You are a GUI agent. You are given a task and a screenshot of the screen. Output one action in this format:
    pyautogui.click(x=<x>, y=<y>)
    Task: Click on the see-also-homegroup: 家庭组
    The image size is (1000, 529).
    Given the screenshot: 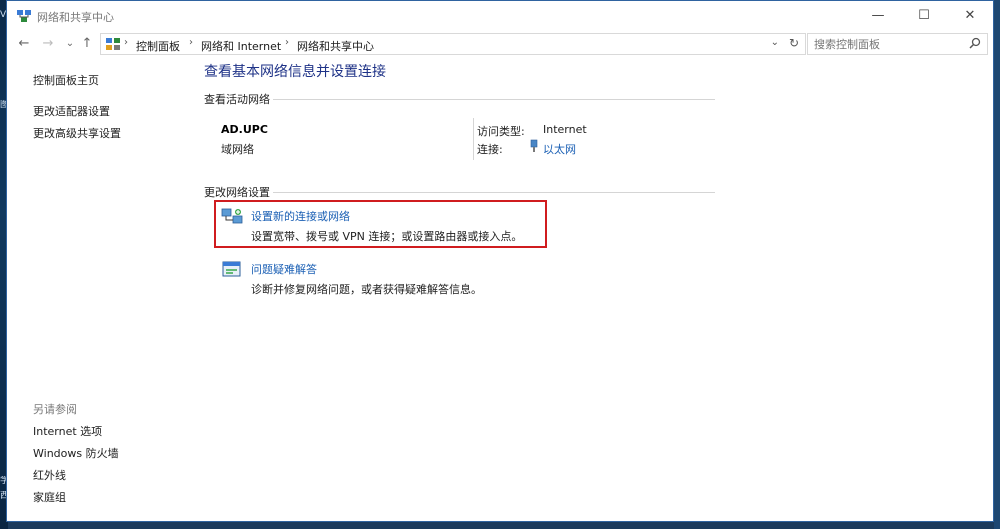 What is the action you would take?
    pyautogui.click(x=49, y=497)
    